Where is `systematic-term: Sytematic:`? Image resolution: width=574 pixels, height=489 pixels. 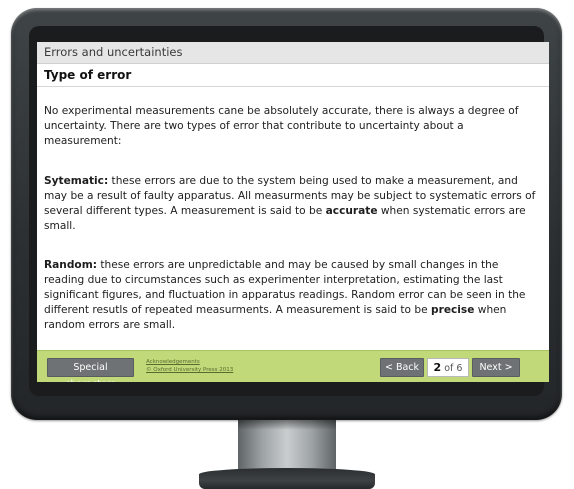 systematic-term: Sytematic: is located at coordinates (76, 181).